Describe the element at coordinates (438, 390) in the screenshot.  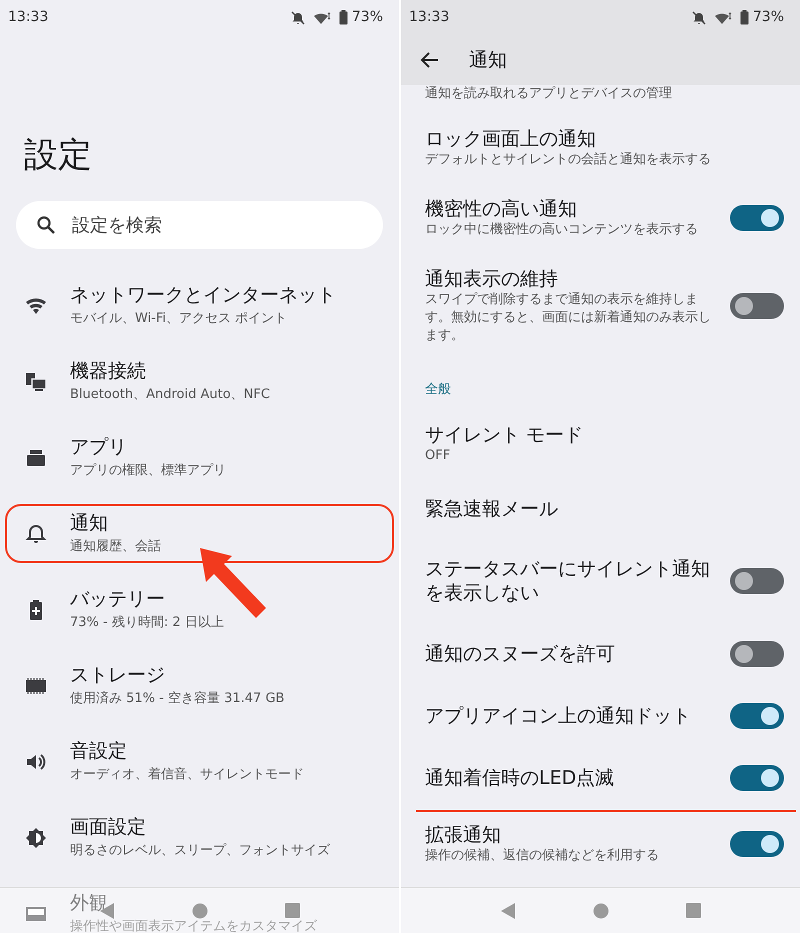
I see `section-header: 全般` at that location.